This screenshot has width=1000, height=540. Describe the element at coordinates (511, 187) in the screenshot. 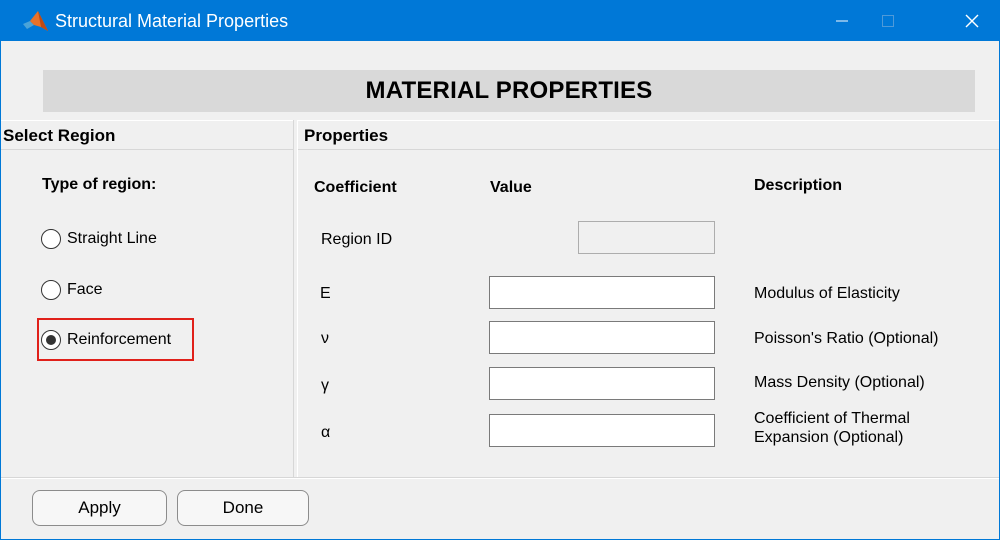

I see `column-header-value: Value` at that location.